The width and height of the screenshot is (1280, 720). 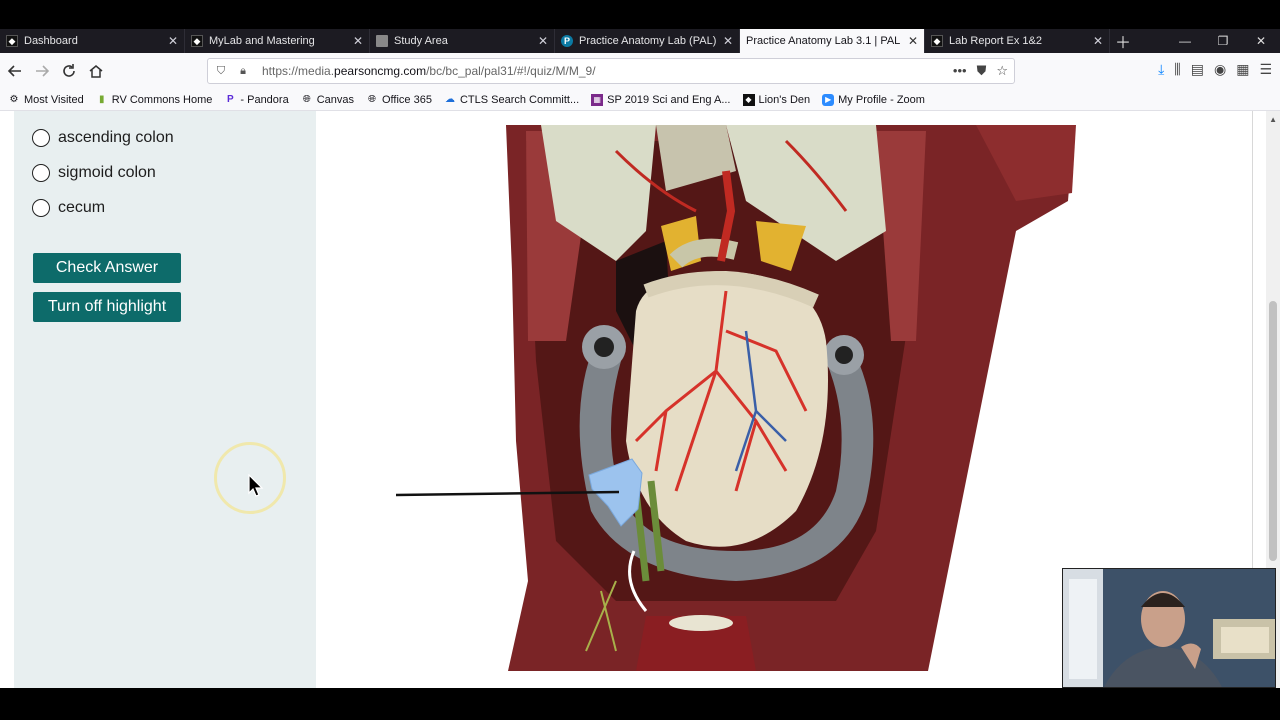 I want to click on scrollbar-thumb, so click(x=1273, y=431).